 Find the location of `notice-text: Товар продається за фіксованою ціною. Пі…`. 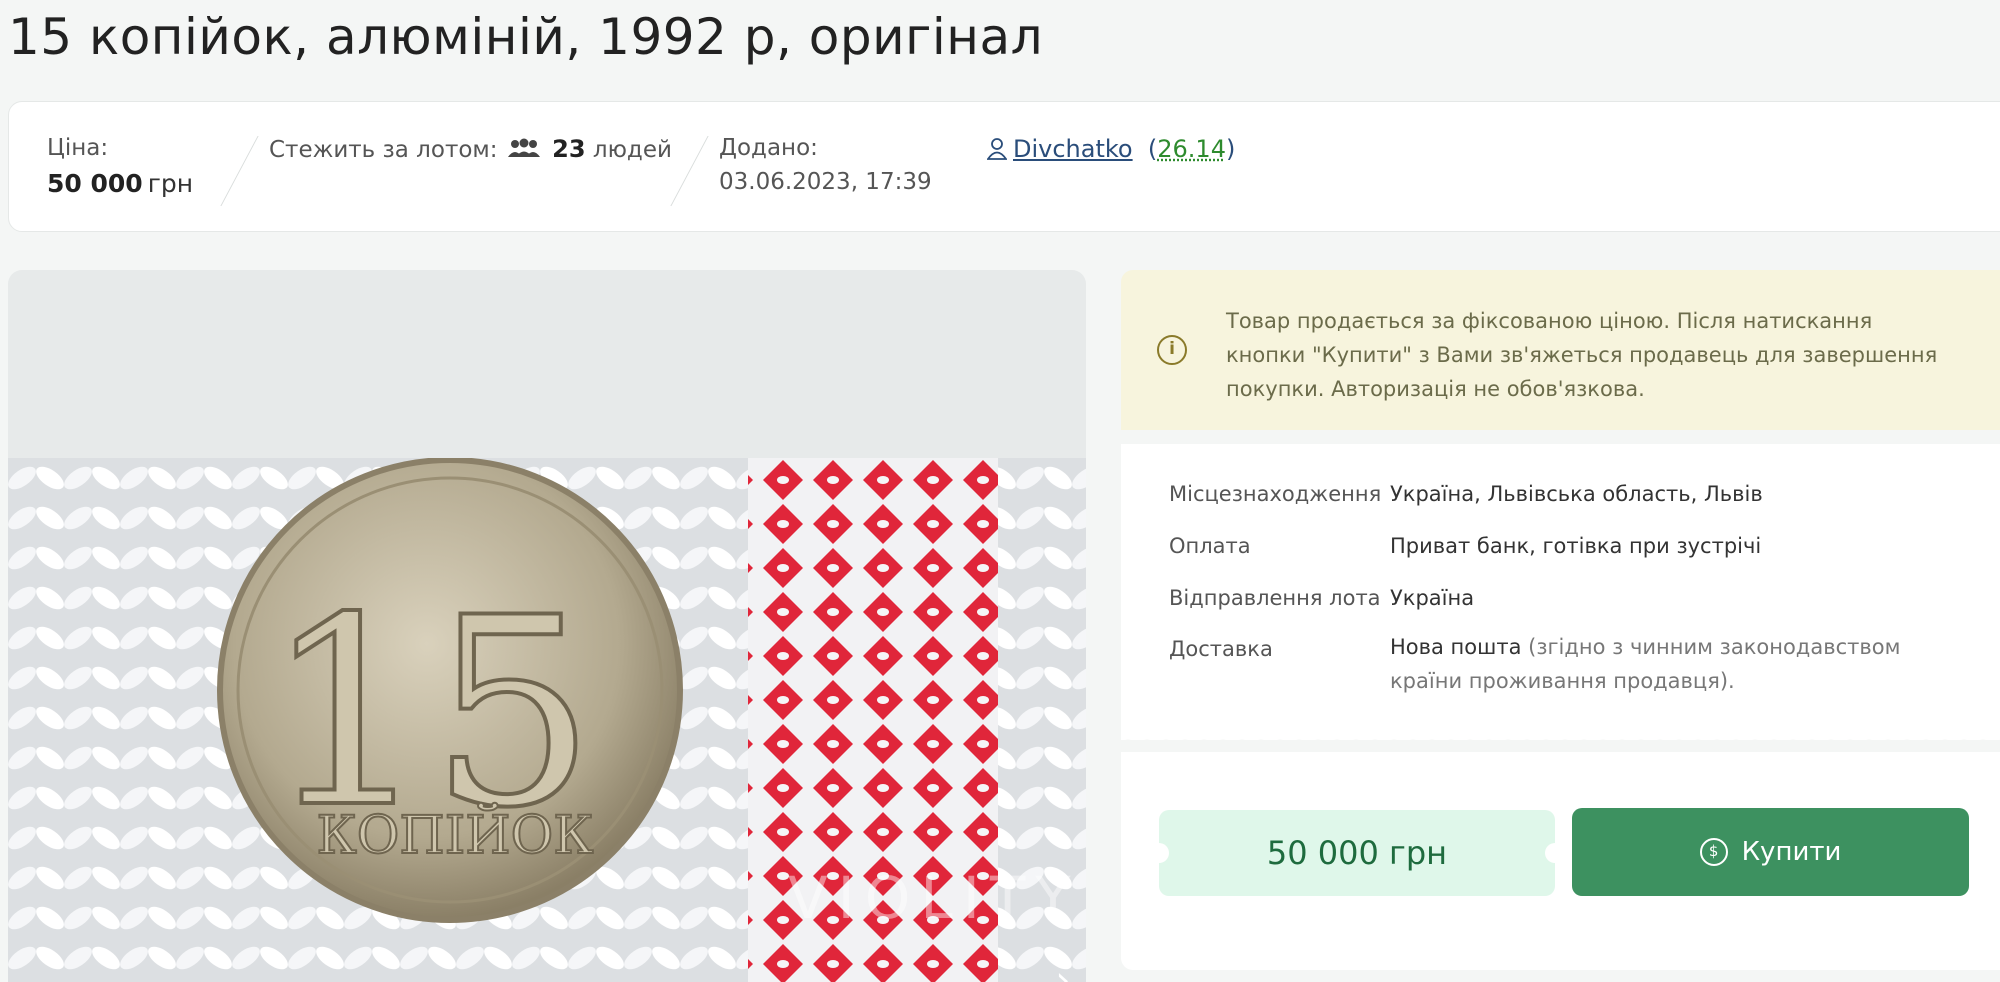

notice-text: Товар продається за фіксованою ціною. Пі… is located at coordinates (1582, 355).